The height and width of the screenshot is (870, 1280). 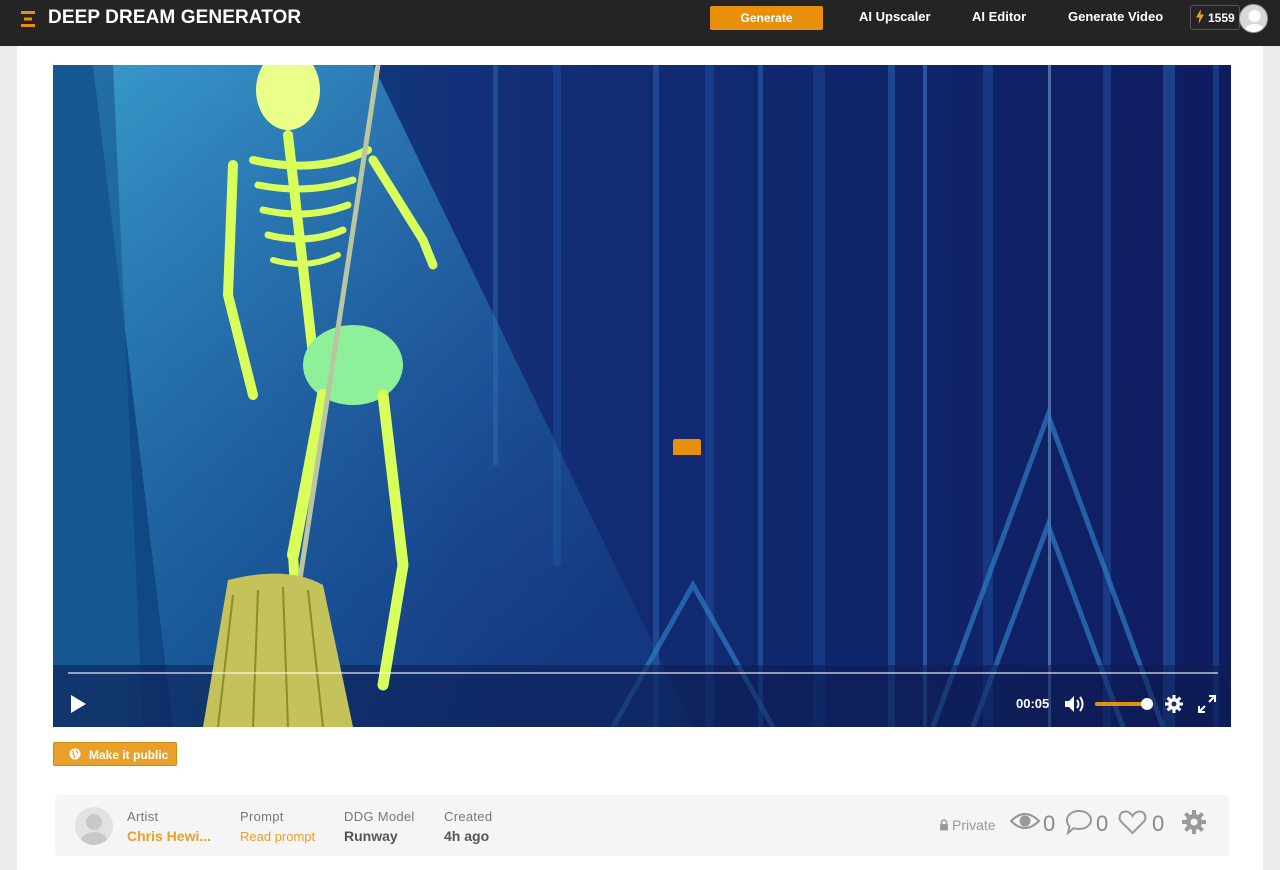 I want to click on loading-spinner-icon, so click(x=687, y=447).